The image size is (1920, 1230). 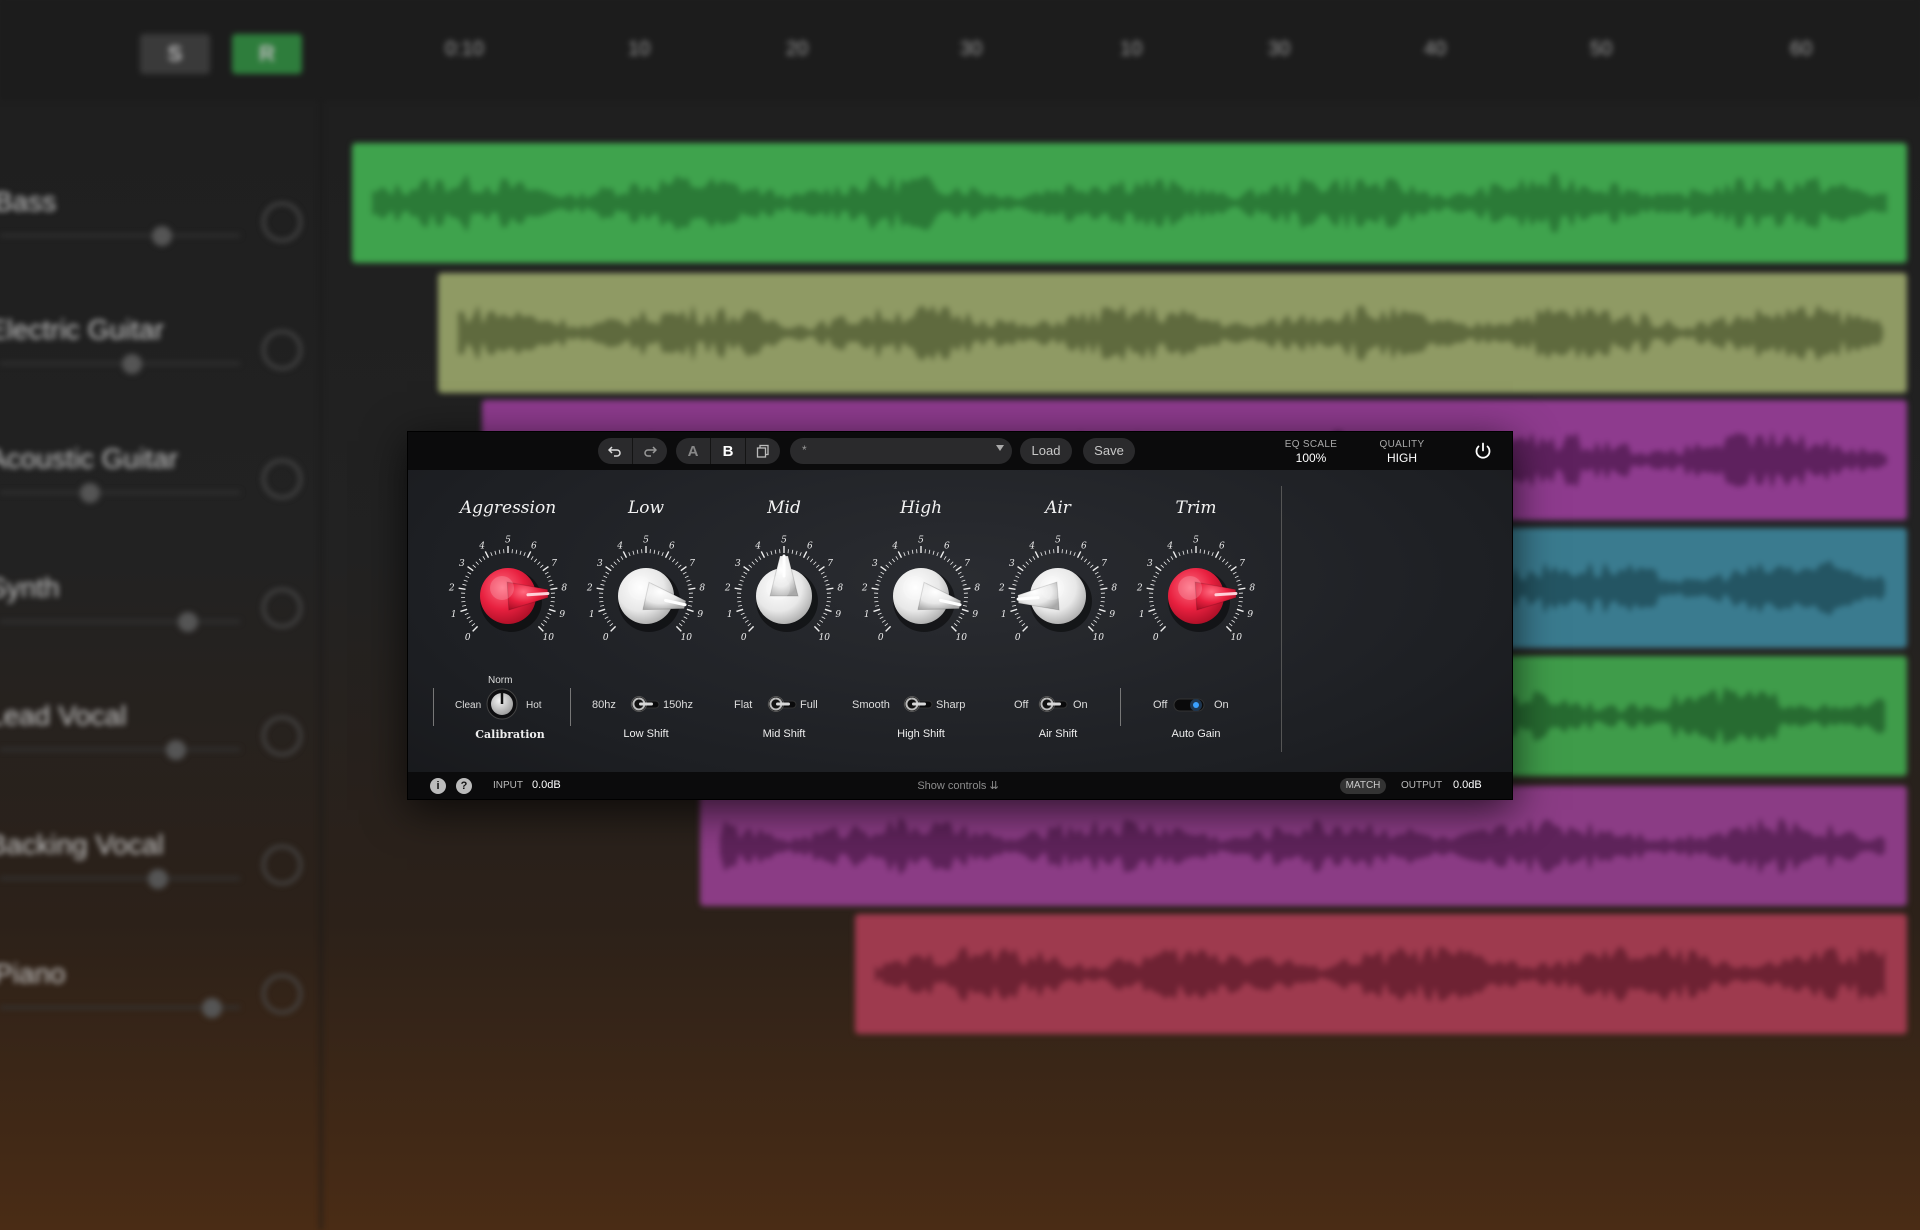 What do you see at coordinates (1046, 451) in the screenshot?
I see `load-button: Load` at bounding box center [1046, 451].